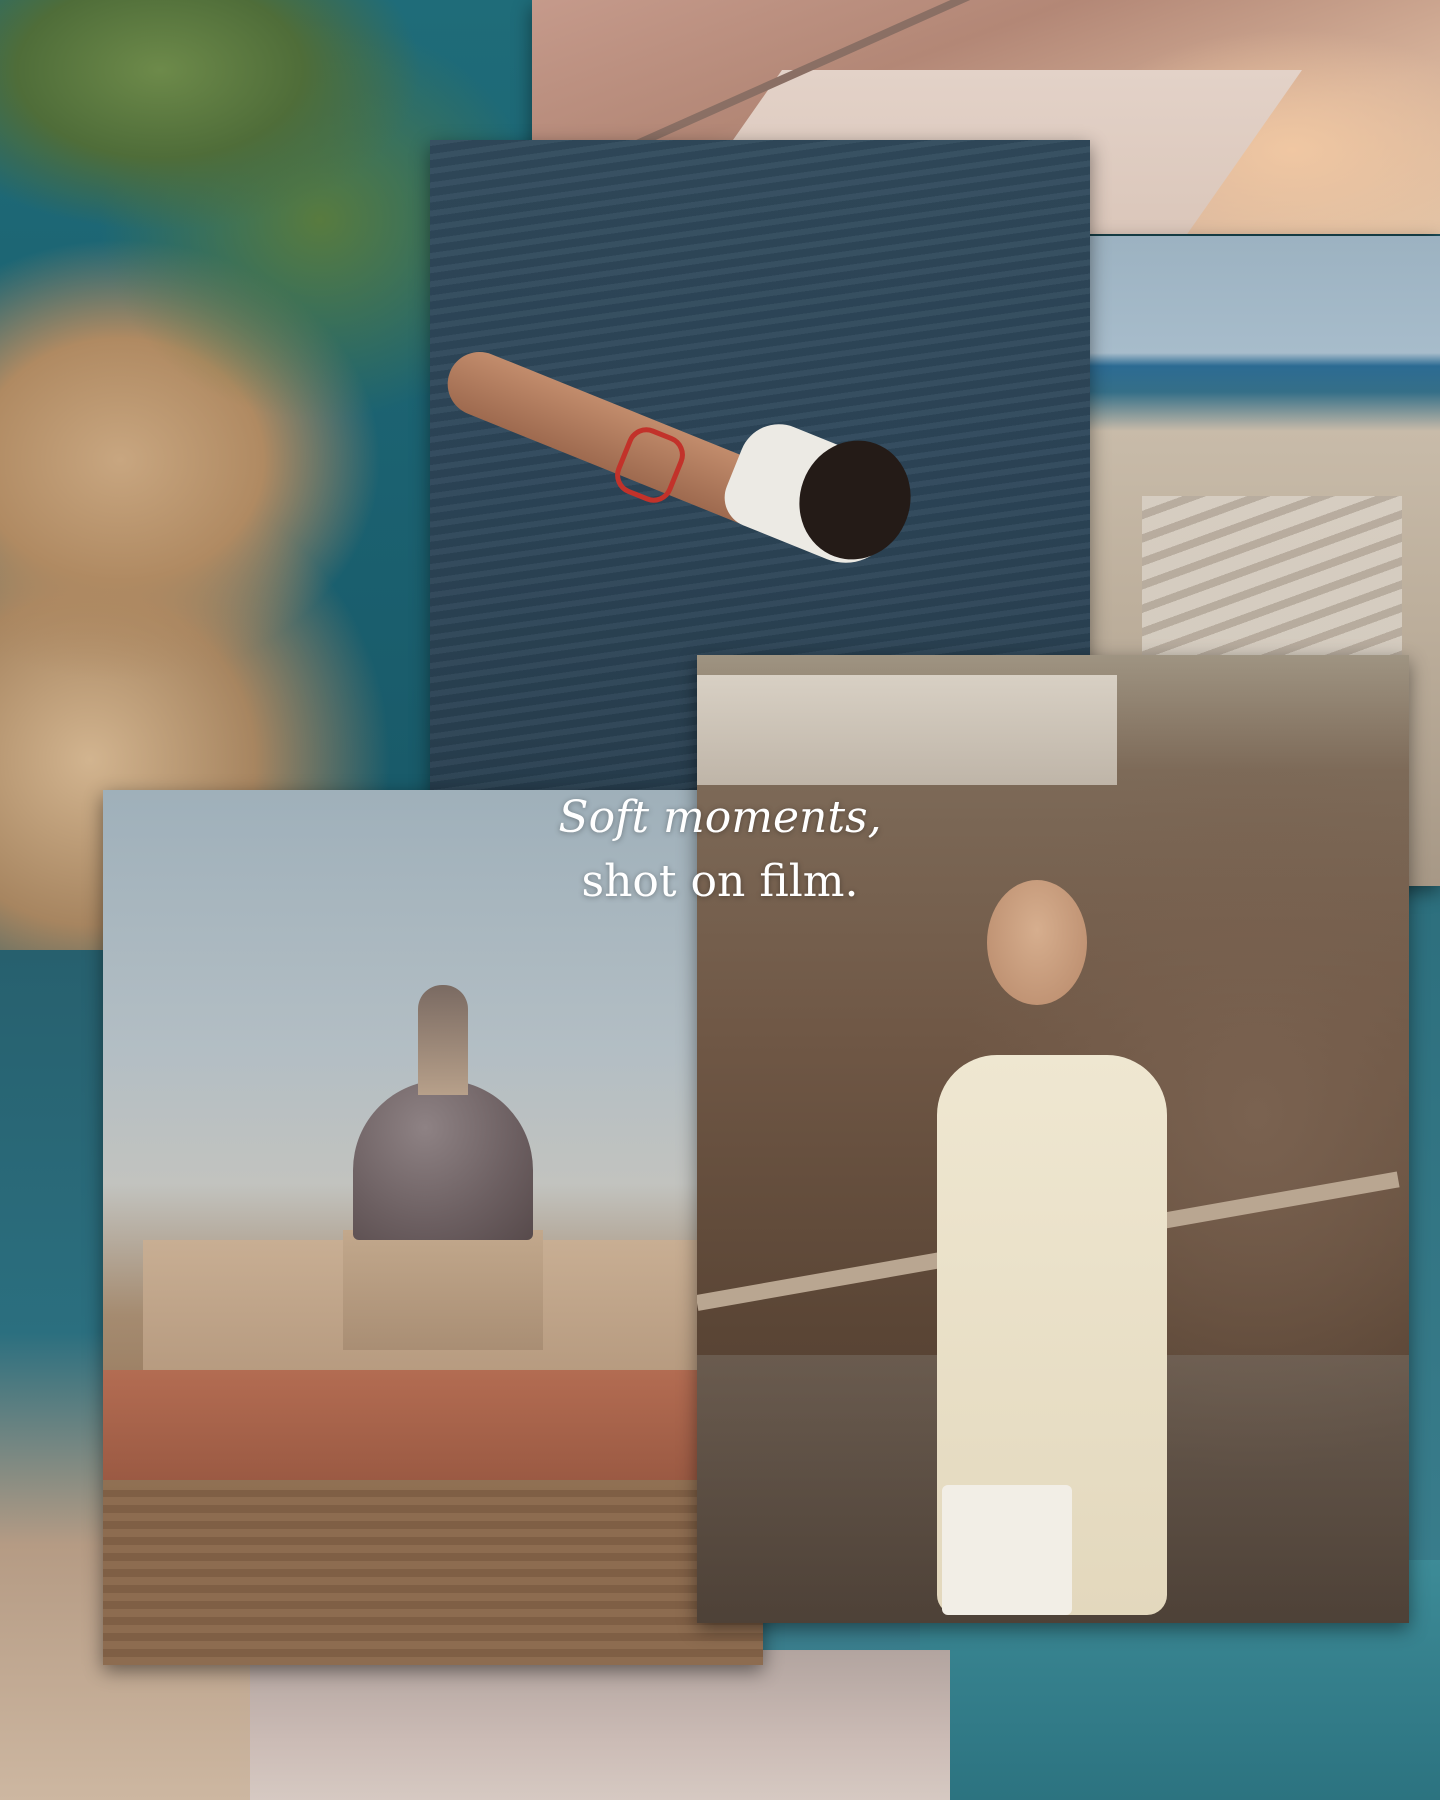 This screenshot has width=1440, height=1800. Describe the element at coordinates (1007, 1550) in the screenshot. I see `white-tote-bag` at that location.